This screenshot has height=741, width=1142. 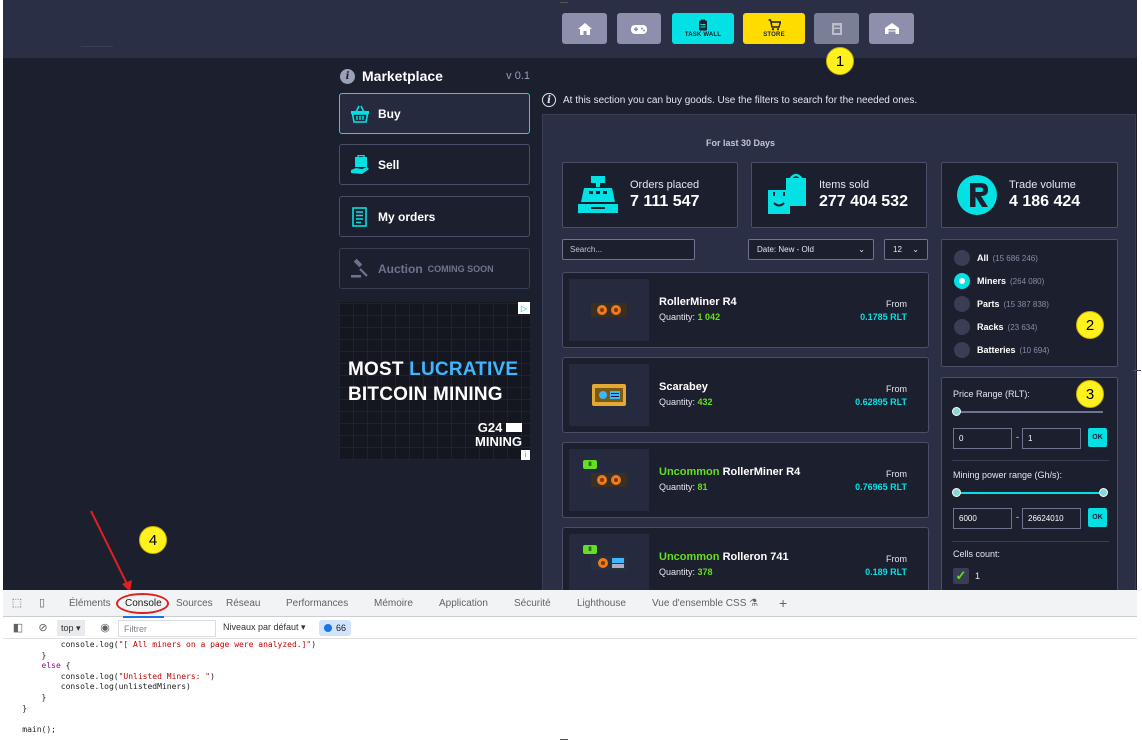 I want to click on qty-label: Quantity:, so click(x=677, y=572).